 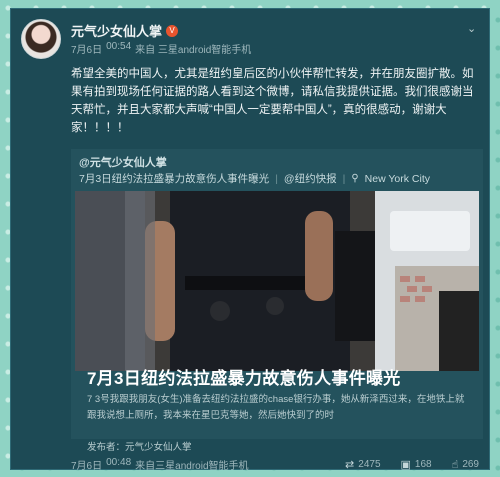 What do you see at coordinates (86, 48) in the screenshot?
I see `post-date: 7月6日` at bounding box center [86, 48].